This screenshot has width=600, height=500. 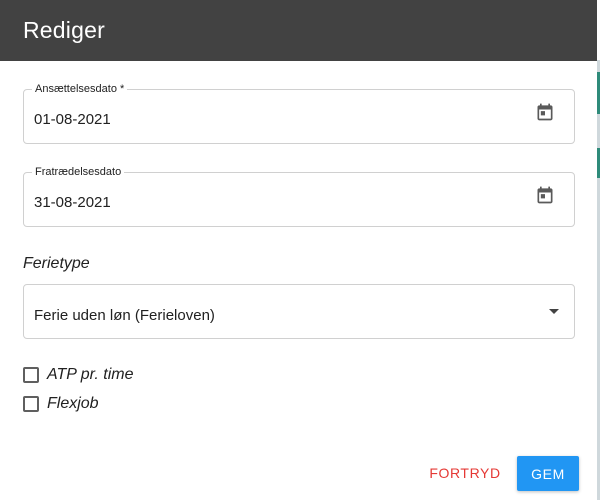 What do you see at coordinates (299, 196) in the screenshot?
I see `resignation-date-field: Fratrædelsesdato 31-08-2021` at bounding box center [299, 196].